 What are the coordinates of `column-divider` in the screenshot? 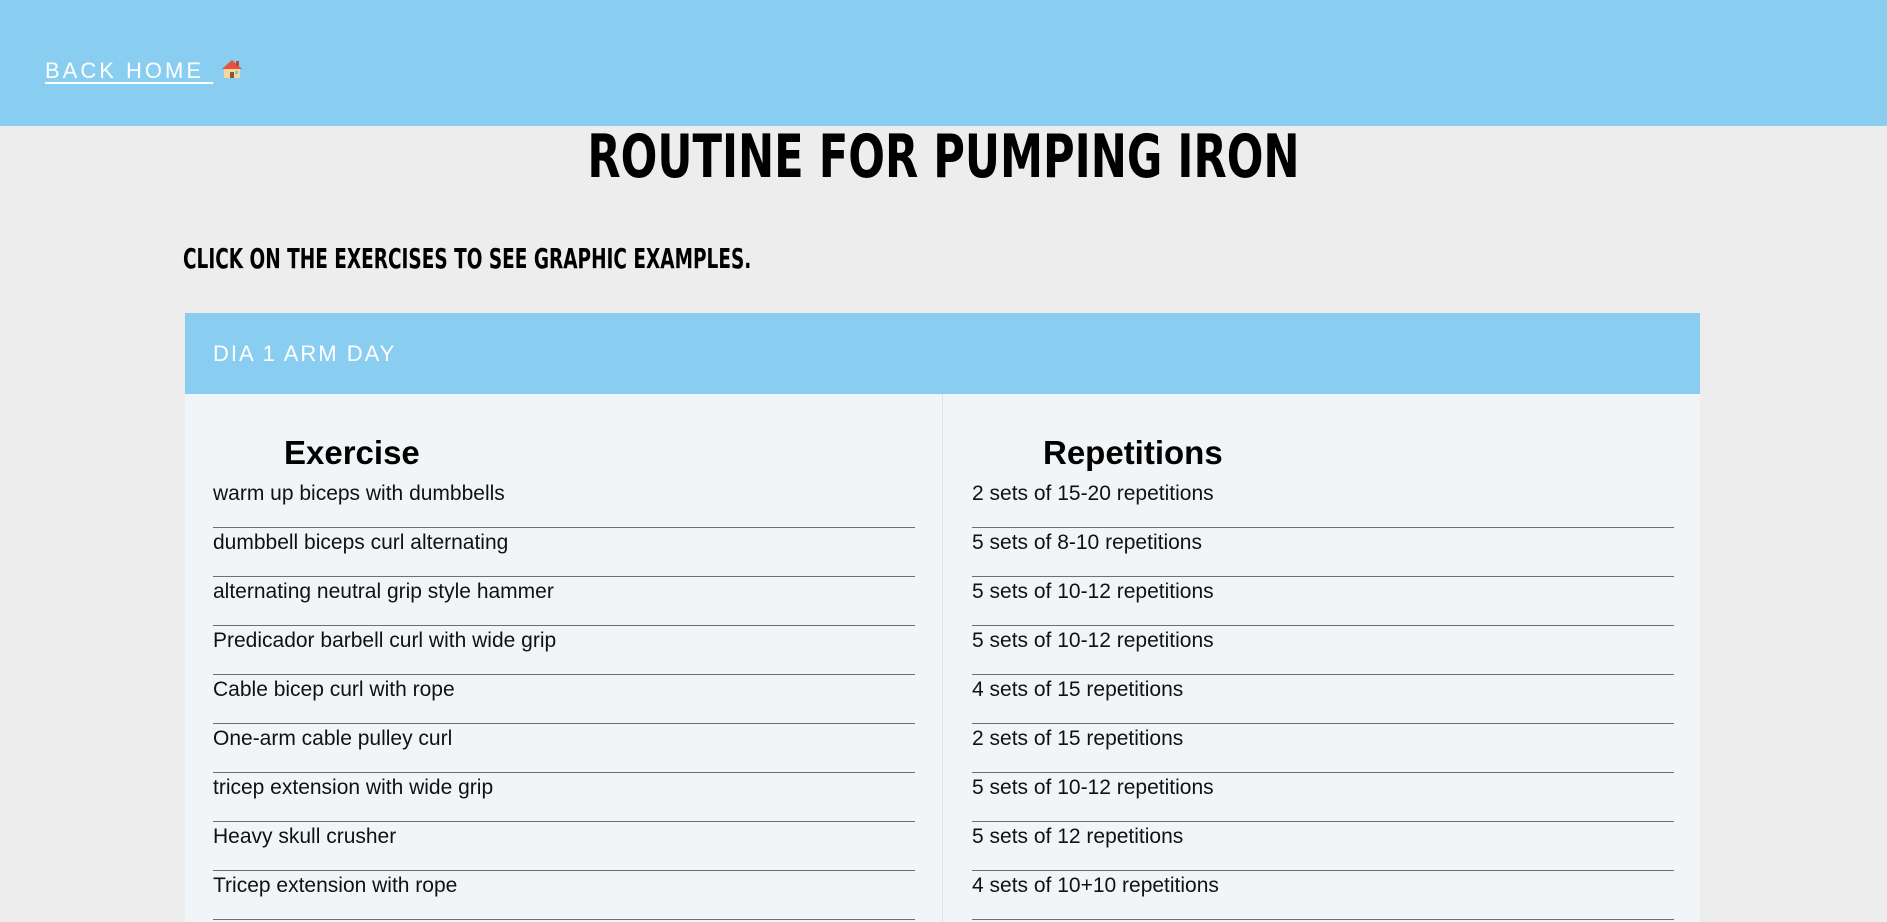 It's located at (942, 658).